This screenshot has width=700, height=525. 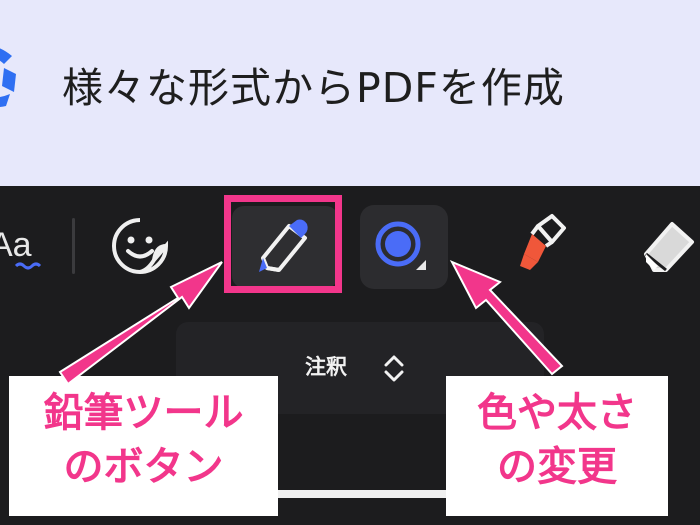 I want to click on color-circle-icon, so click(x=400, y=245).